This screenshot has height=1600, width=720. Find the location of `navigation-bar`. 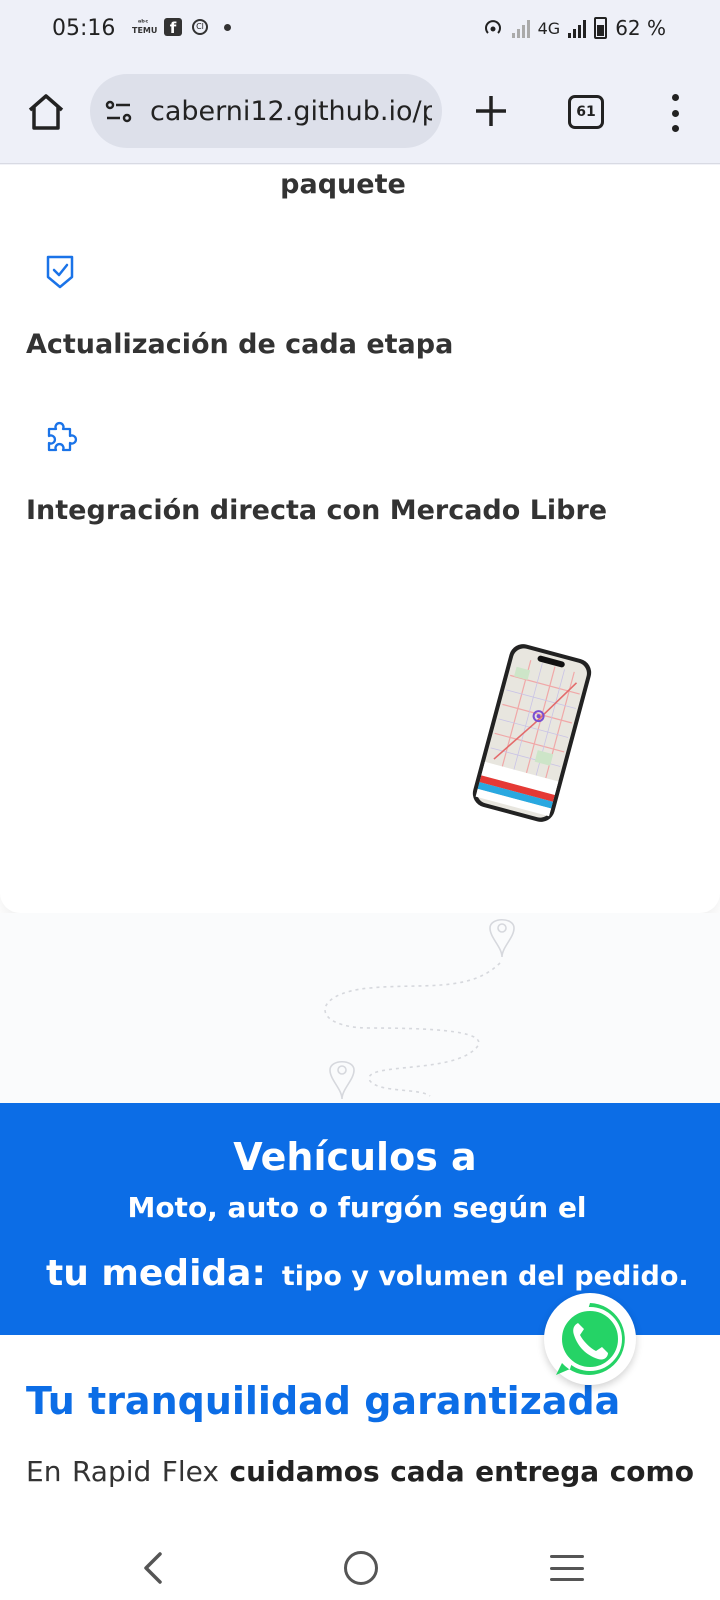

navigation-bar is located at coordinates (360, 1568).